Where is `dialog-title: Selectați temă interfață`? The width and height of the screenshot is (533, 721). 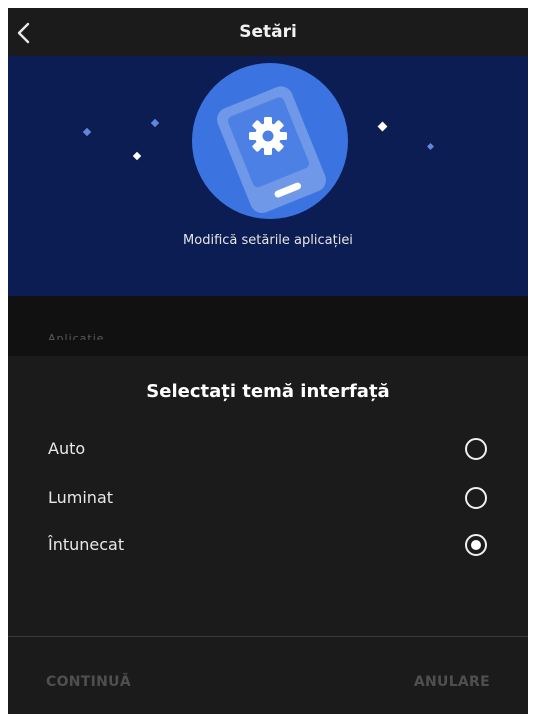
dialog-title: Selectați temă interfață is located at coordinates (268, 391).